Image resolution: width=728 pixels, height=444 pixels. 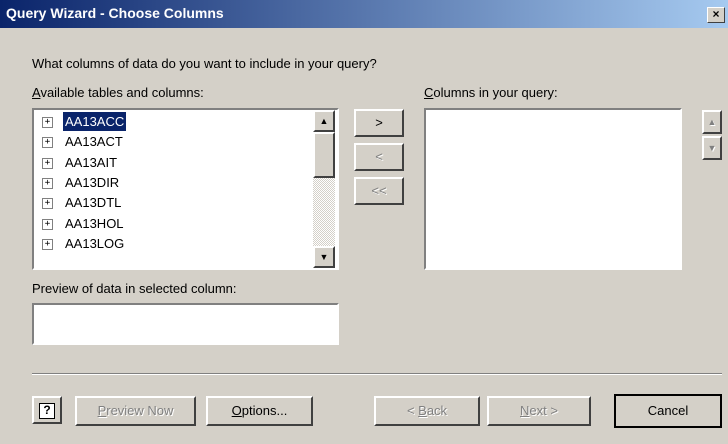 I want to click on remove-all-columns-button: <<, so click(x=379, y=191).